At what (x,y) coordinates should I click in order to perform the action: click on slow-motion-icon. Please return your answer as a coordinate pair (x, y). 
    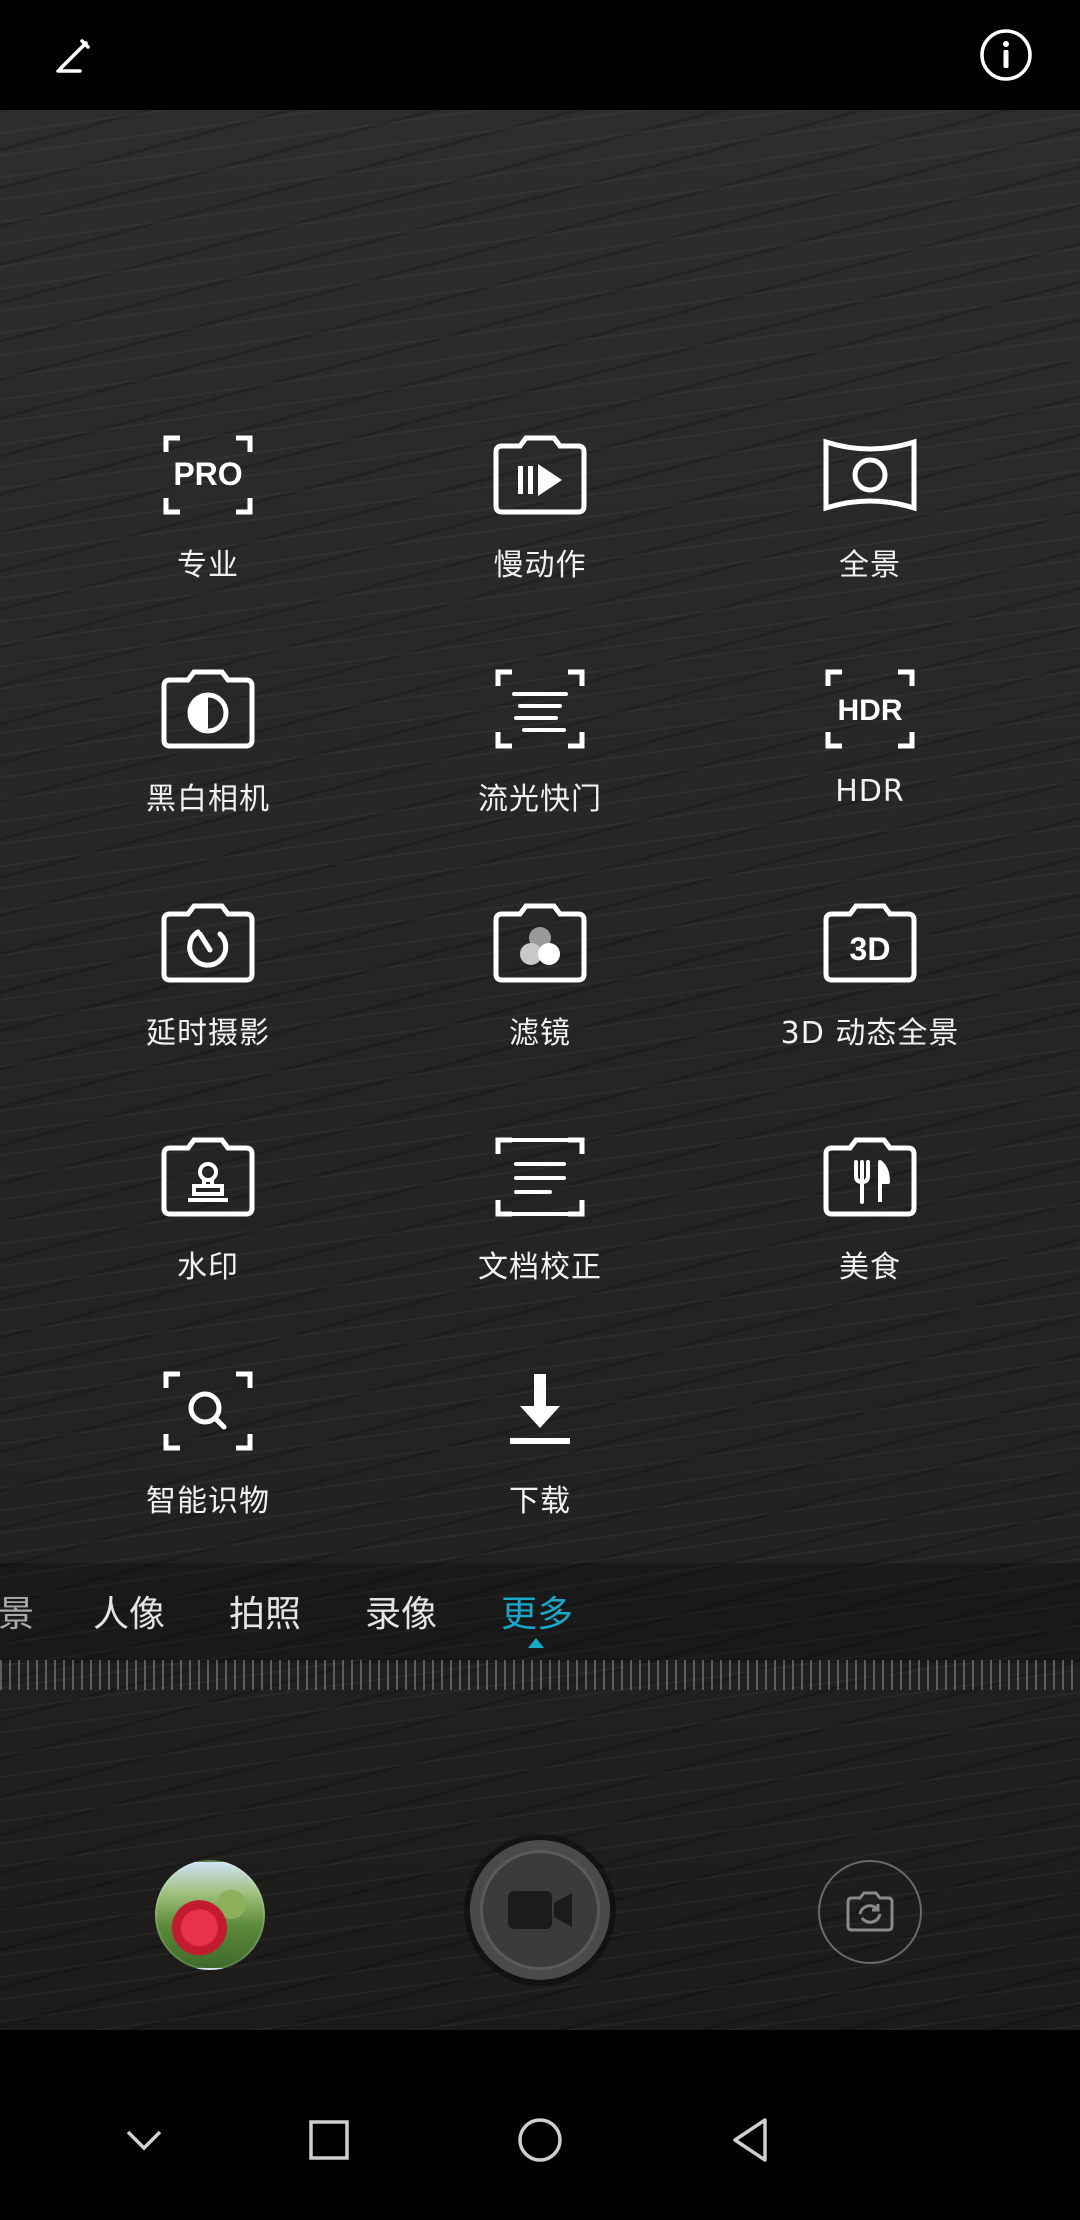
    Looking at the image, I should click on (540, 475).